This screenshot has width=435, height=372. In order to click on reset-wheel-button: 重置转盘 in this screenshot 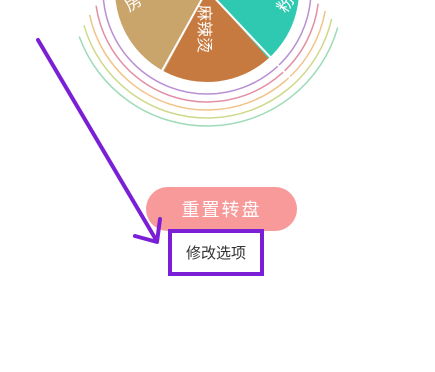, I will do `click(221, 209)`.